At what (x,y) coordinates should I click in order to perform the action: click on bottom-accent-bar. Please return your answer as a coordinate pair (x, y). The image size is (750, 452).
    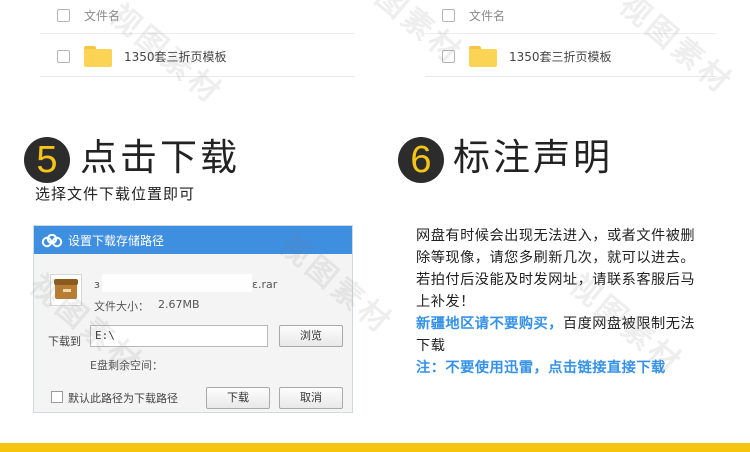
    Looking at the image, I should click on (375, 447).